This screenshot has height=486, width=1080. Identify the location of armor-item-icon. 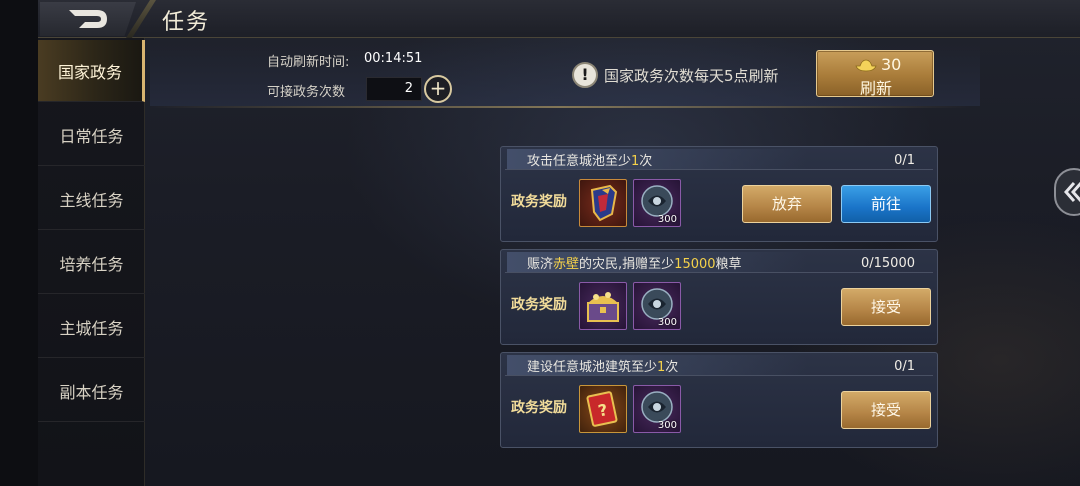
(604, 203).